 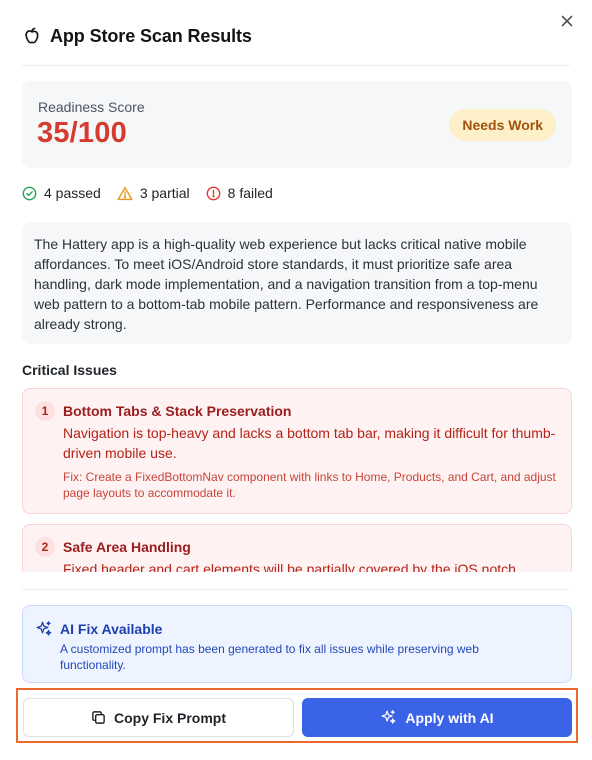 What do you see at coordinates (169, 717) in the screenshot?
I see `copy-fix-prompt-label: Copy Fix Prompt` at bounding box center [169, 717].